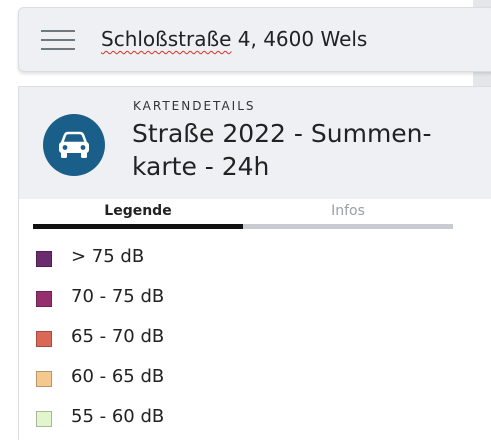 The width and height of the screenshot is (491, 440). What do you see at coordinates (138, 213) in the screenshot?
I see `tab-legende: Legende` at bounding box center [138, 213].